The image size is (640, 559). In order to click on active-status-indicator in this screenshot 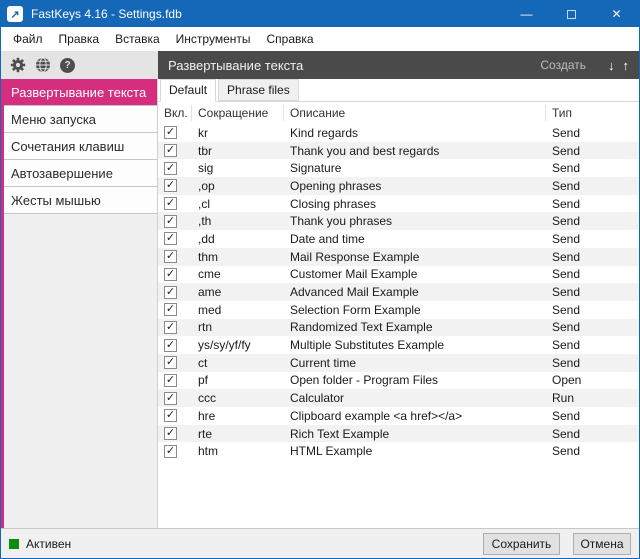, I will do `click(14, 543)`.